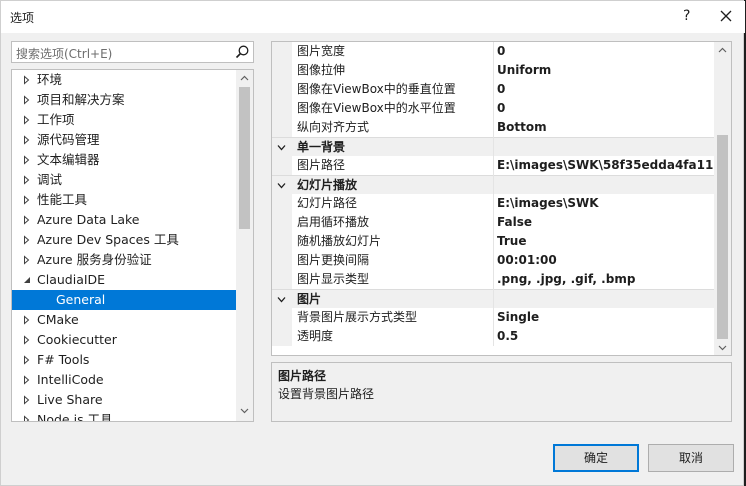 The width and height of the screenshot is (746, 486). What do you see at coordinates (124, 160) in the screenshot?
I see `tree-item: 文本编辑器` at bounding box center [124, 160].